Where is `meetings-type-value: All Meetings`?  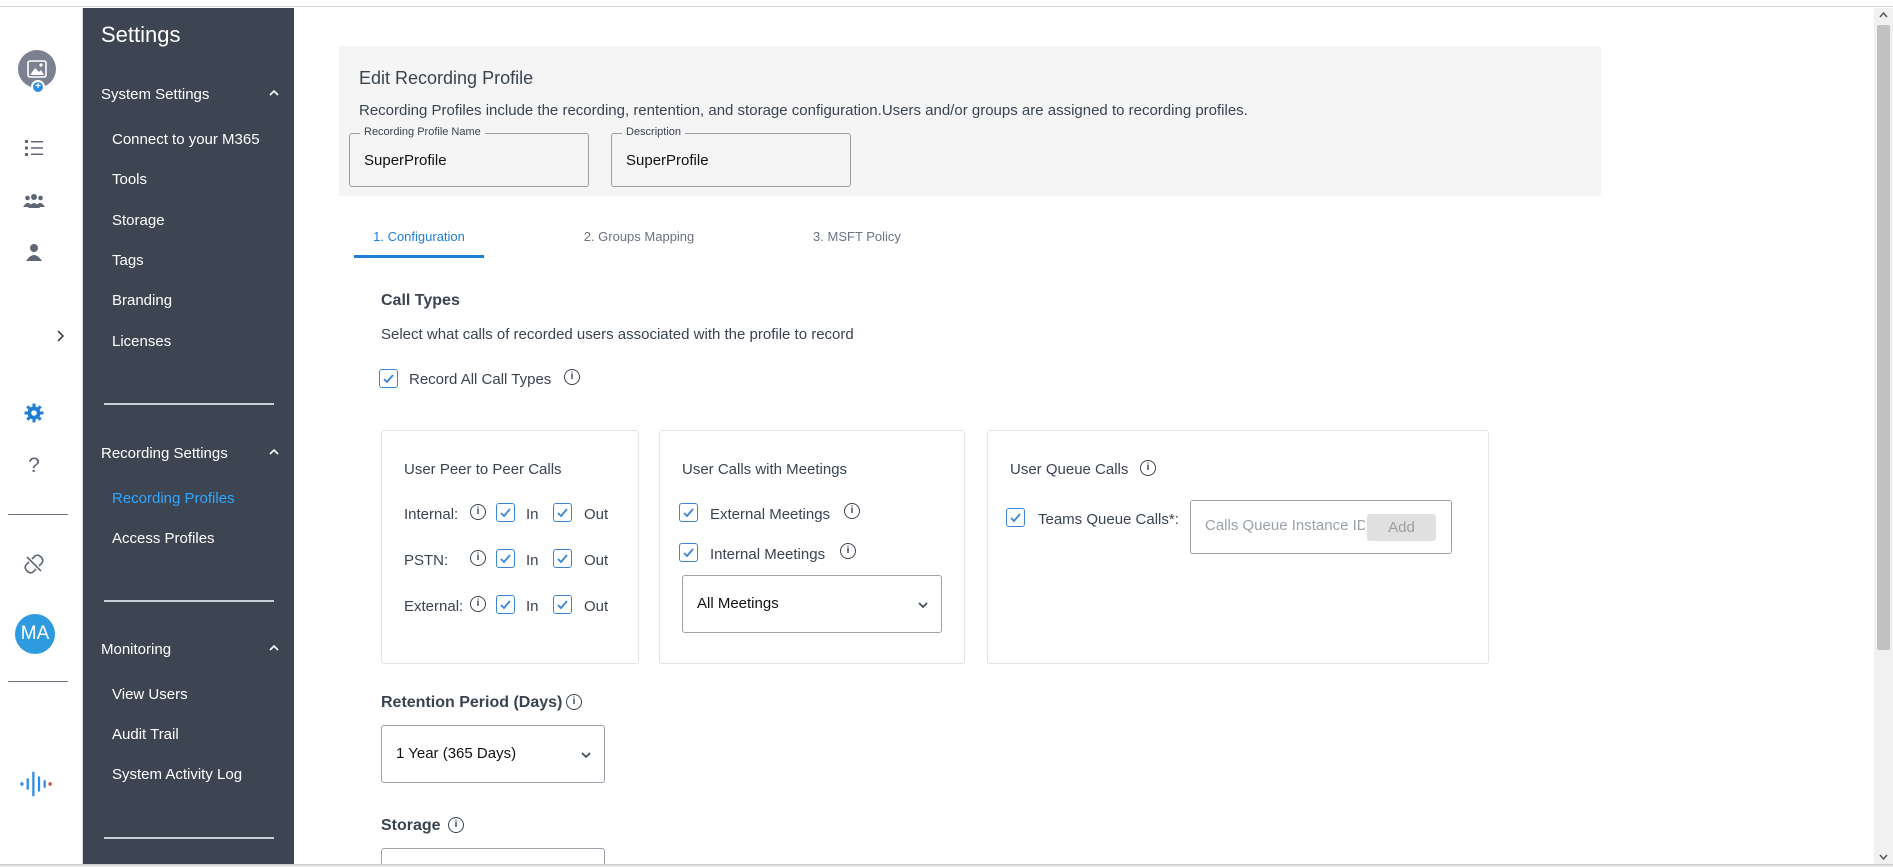 meetings-type-value: All Meetings is located at coordinates (738, 603).